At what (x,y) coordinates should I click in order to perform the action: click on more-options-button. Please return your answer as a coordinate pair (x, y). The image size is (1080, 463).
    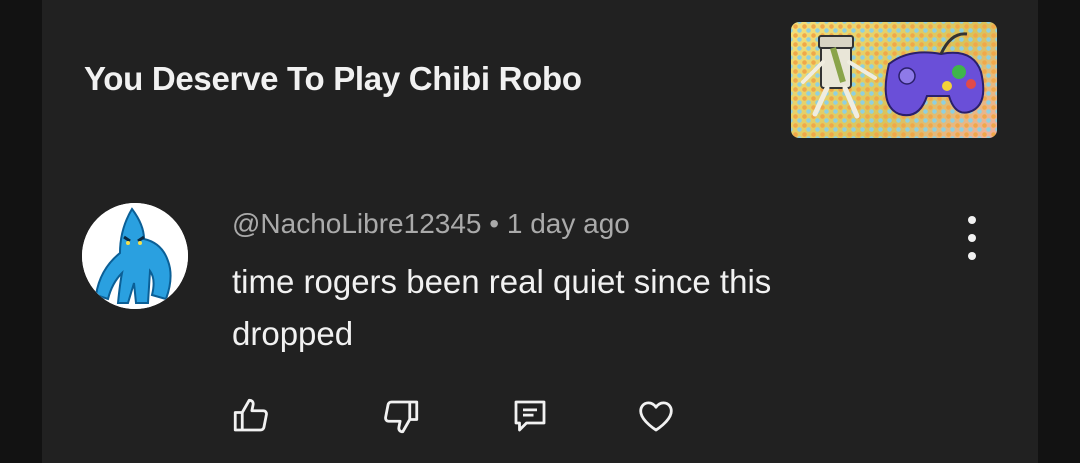
    Looking at the image, I should click on (972, 238).